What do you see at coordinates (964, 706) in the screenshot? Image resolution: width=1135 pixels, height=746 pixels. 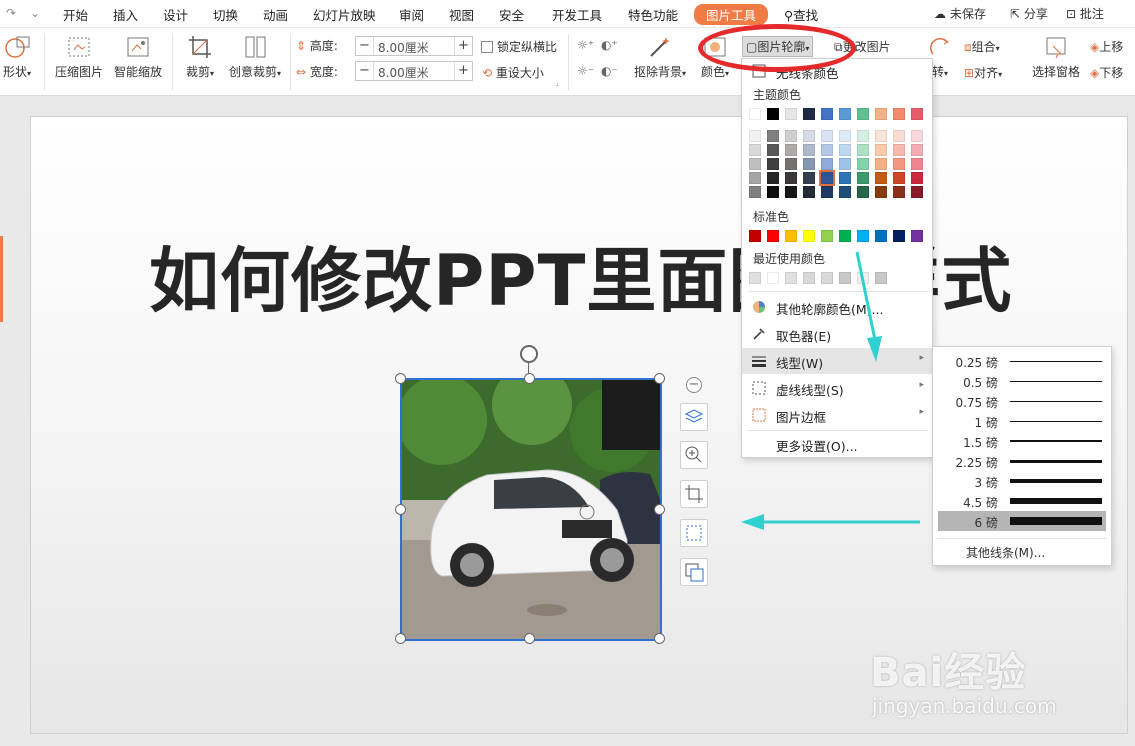 I see `watermark-url: jingyan.baidu.com` at bounding box center [964, 706].